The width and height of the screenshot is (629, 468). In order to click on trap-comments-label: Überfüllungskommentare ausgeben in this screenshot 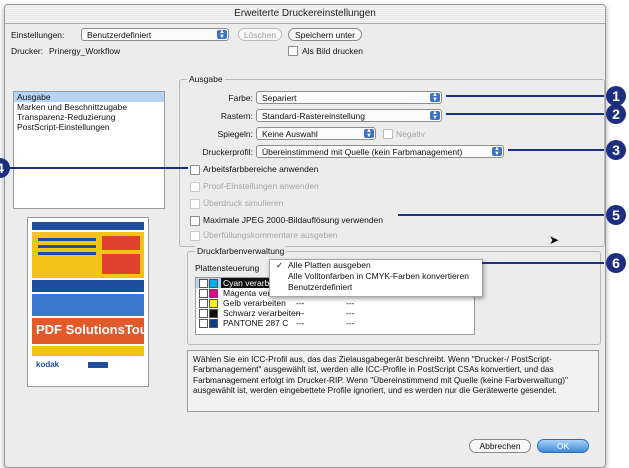, I will do `click(270, 235)`.